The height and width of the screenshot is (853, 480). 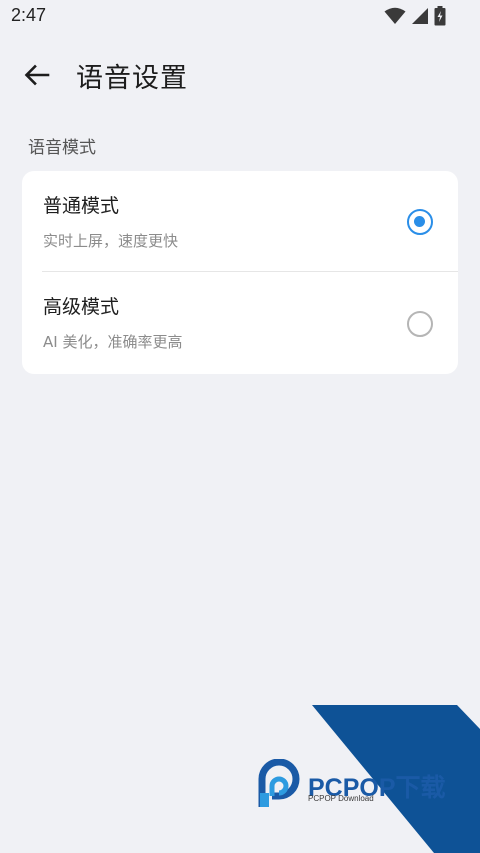 What do you see at coordinates (395, 16) in the screenshot?
I see `wifi-icon` at bounding box center [395, 16].